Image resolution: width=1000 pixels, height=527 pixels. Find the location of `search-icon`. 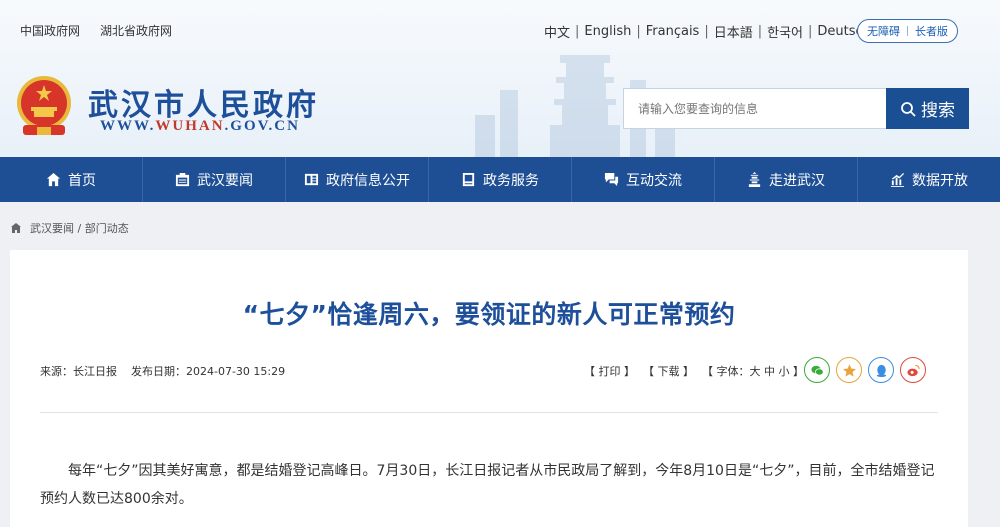

search-icon is located at coordinates (908, 109).